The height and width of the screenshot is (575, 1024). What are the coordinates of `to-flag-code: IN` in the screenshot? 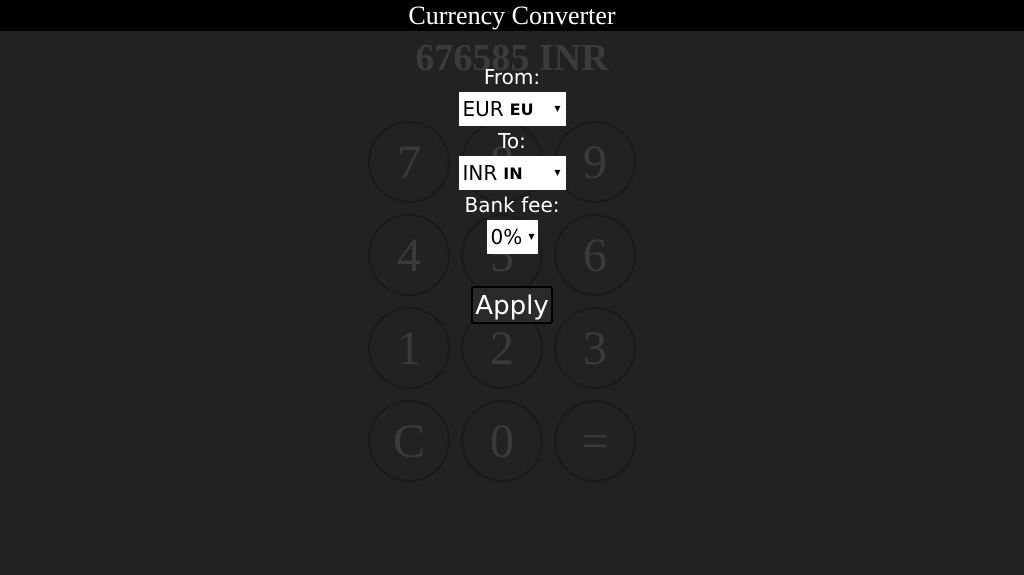 It's located at (513, 173).